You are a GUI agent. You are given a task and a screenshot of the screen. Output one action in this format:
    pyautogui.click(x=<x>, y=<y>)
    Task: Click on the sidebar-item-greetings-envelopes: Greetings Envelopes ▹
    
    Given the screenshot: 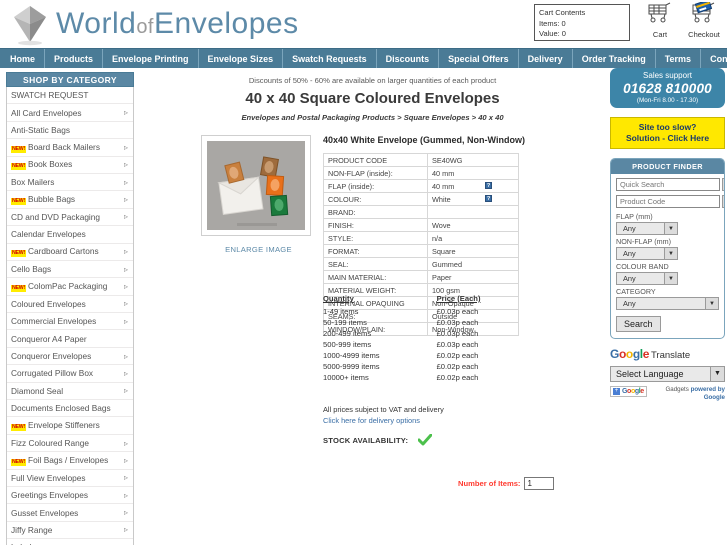 What is the action you would take?
    pyautogui.click(x=70, y=496)
    